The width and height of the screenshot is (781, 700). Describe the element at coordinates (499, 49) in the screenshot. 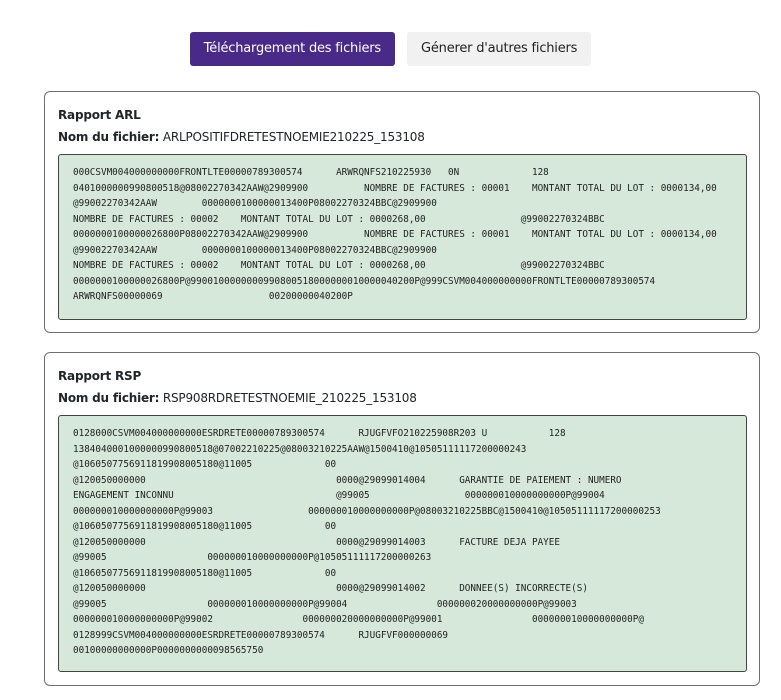

I see `tab-generate-files: Génerer d'autres fichiers` at that location.